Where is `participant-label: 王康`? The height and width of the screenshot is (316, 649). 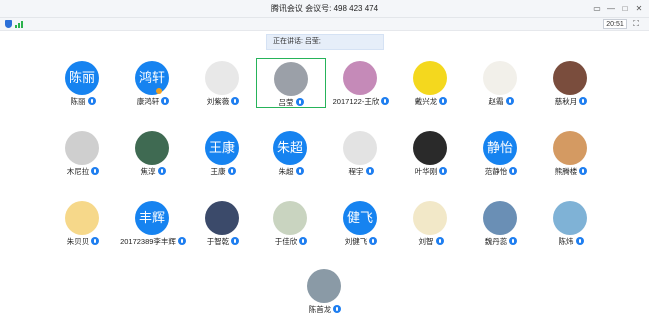 participant-label: 王康 is located at coordinates (223, 171).